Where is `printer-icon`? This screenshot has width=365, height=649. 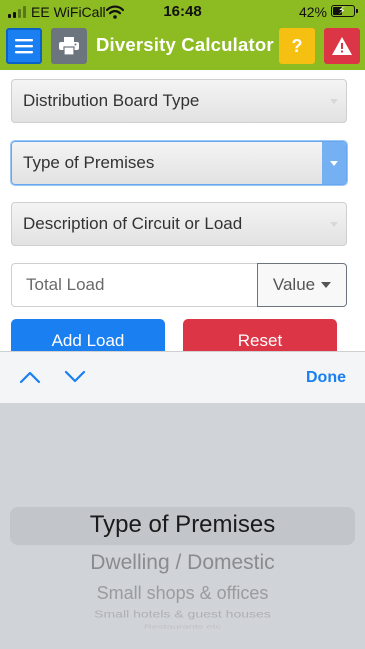 printer-icon is located at coordinates (69, 46).